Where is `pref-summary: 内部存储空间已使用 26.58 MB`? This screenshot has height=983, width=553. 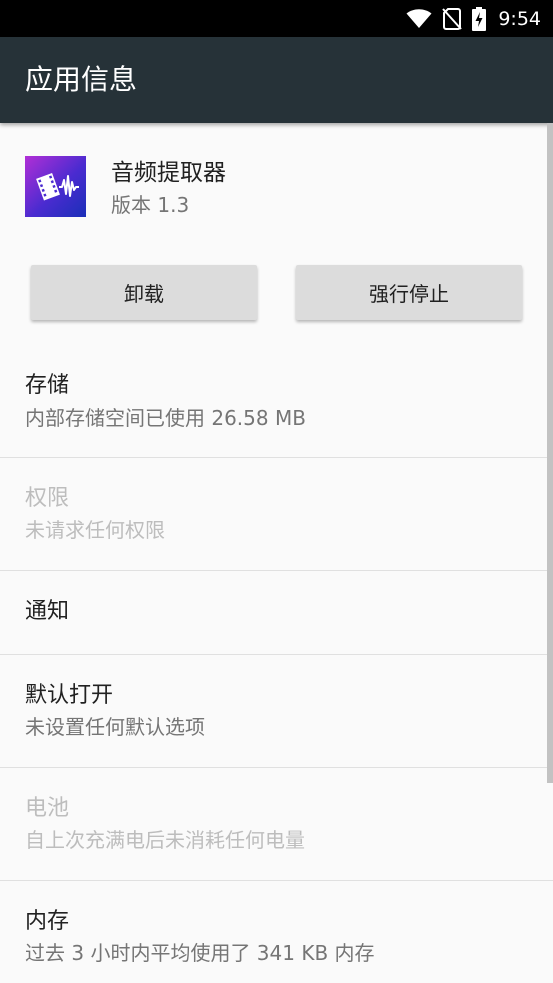 pref-summary: 内部存储空间已使用 26.58 MB is located at coordinates (165, 418).